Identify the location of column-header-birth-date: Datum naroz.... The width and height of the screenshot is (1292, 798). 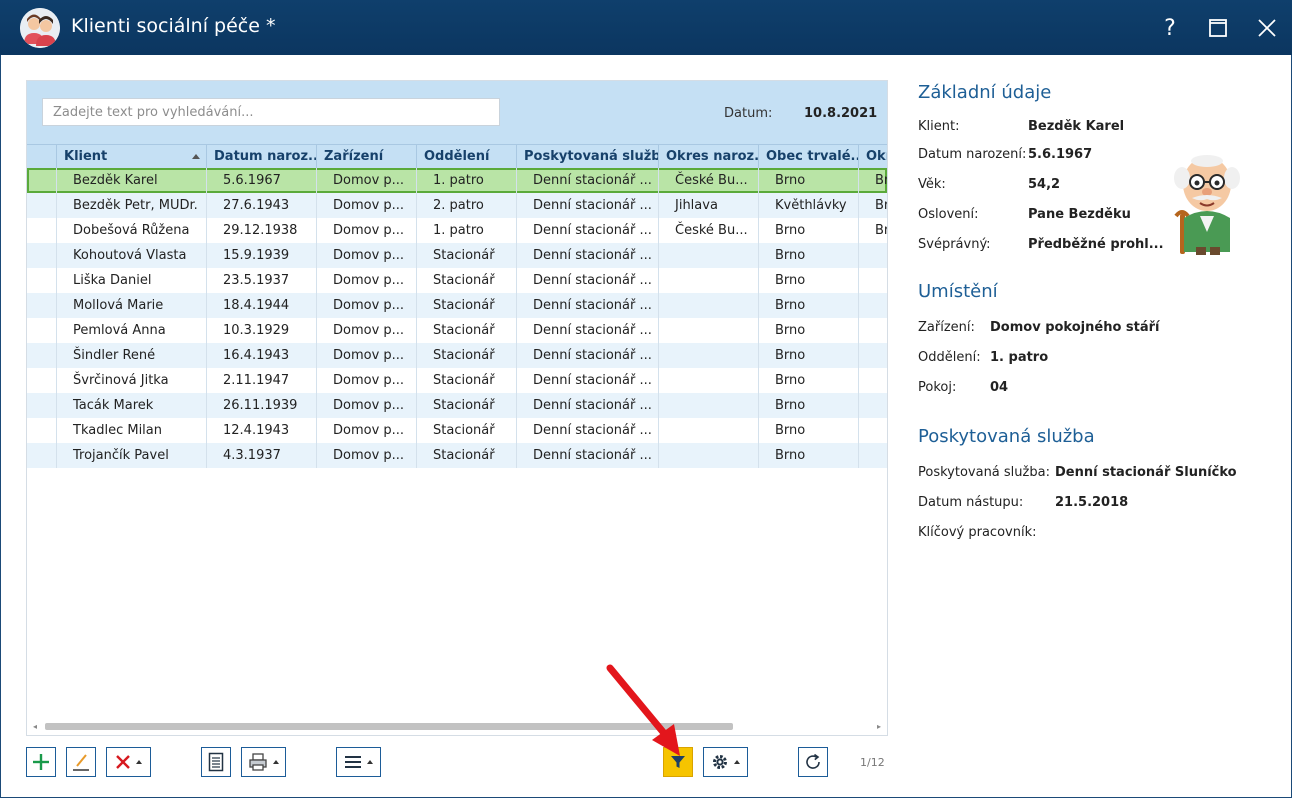
(262, 157).